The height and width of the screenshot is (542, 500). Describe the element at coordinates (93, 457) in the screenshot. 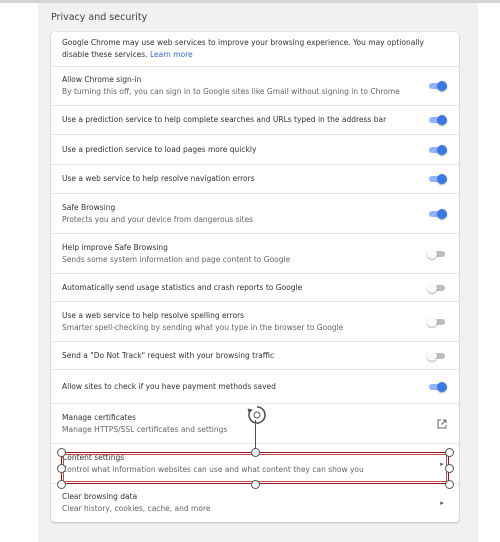

I see `setting-title: Content settings` at that location.